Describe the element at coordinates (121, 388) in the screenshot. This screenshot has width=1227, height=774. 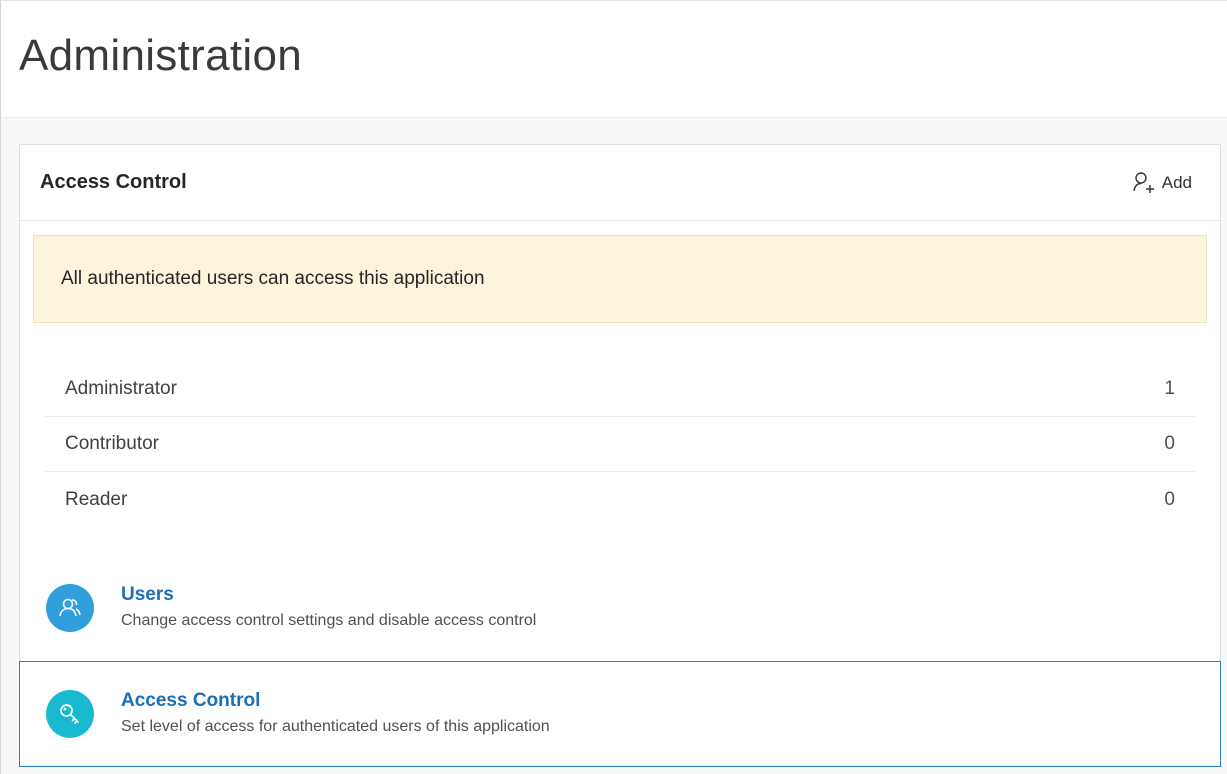
I see `role-name: Administrator` at that location.